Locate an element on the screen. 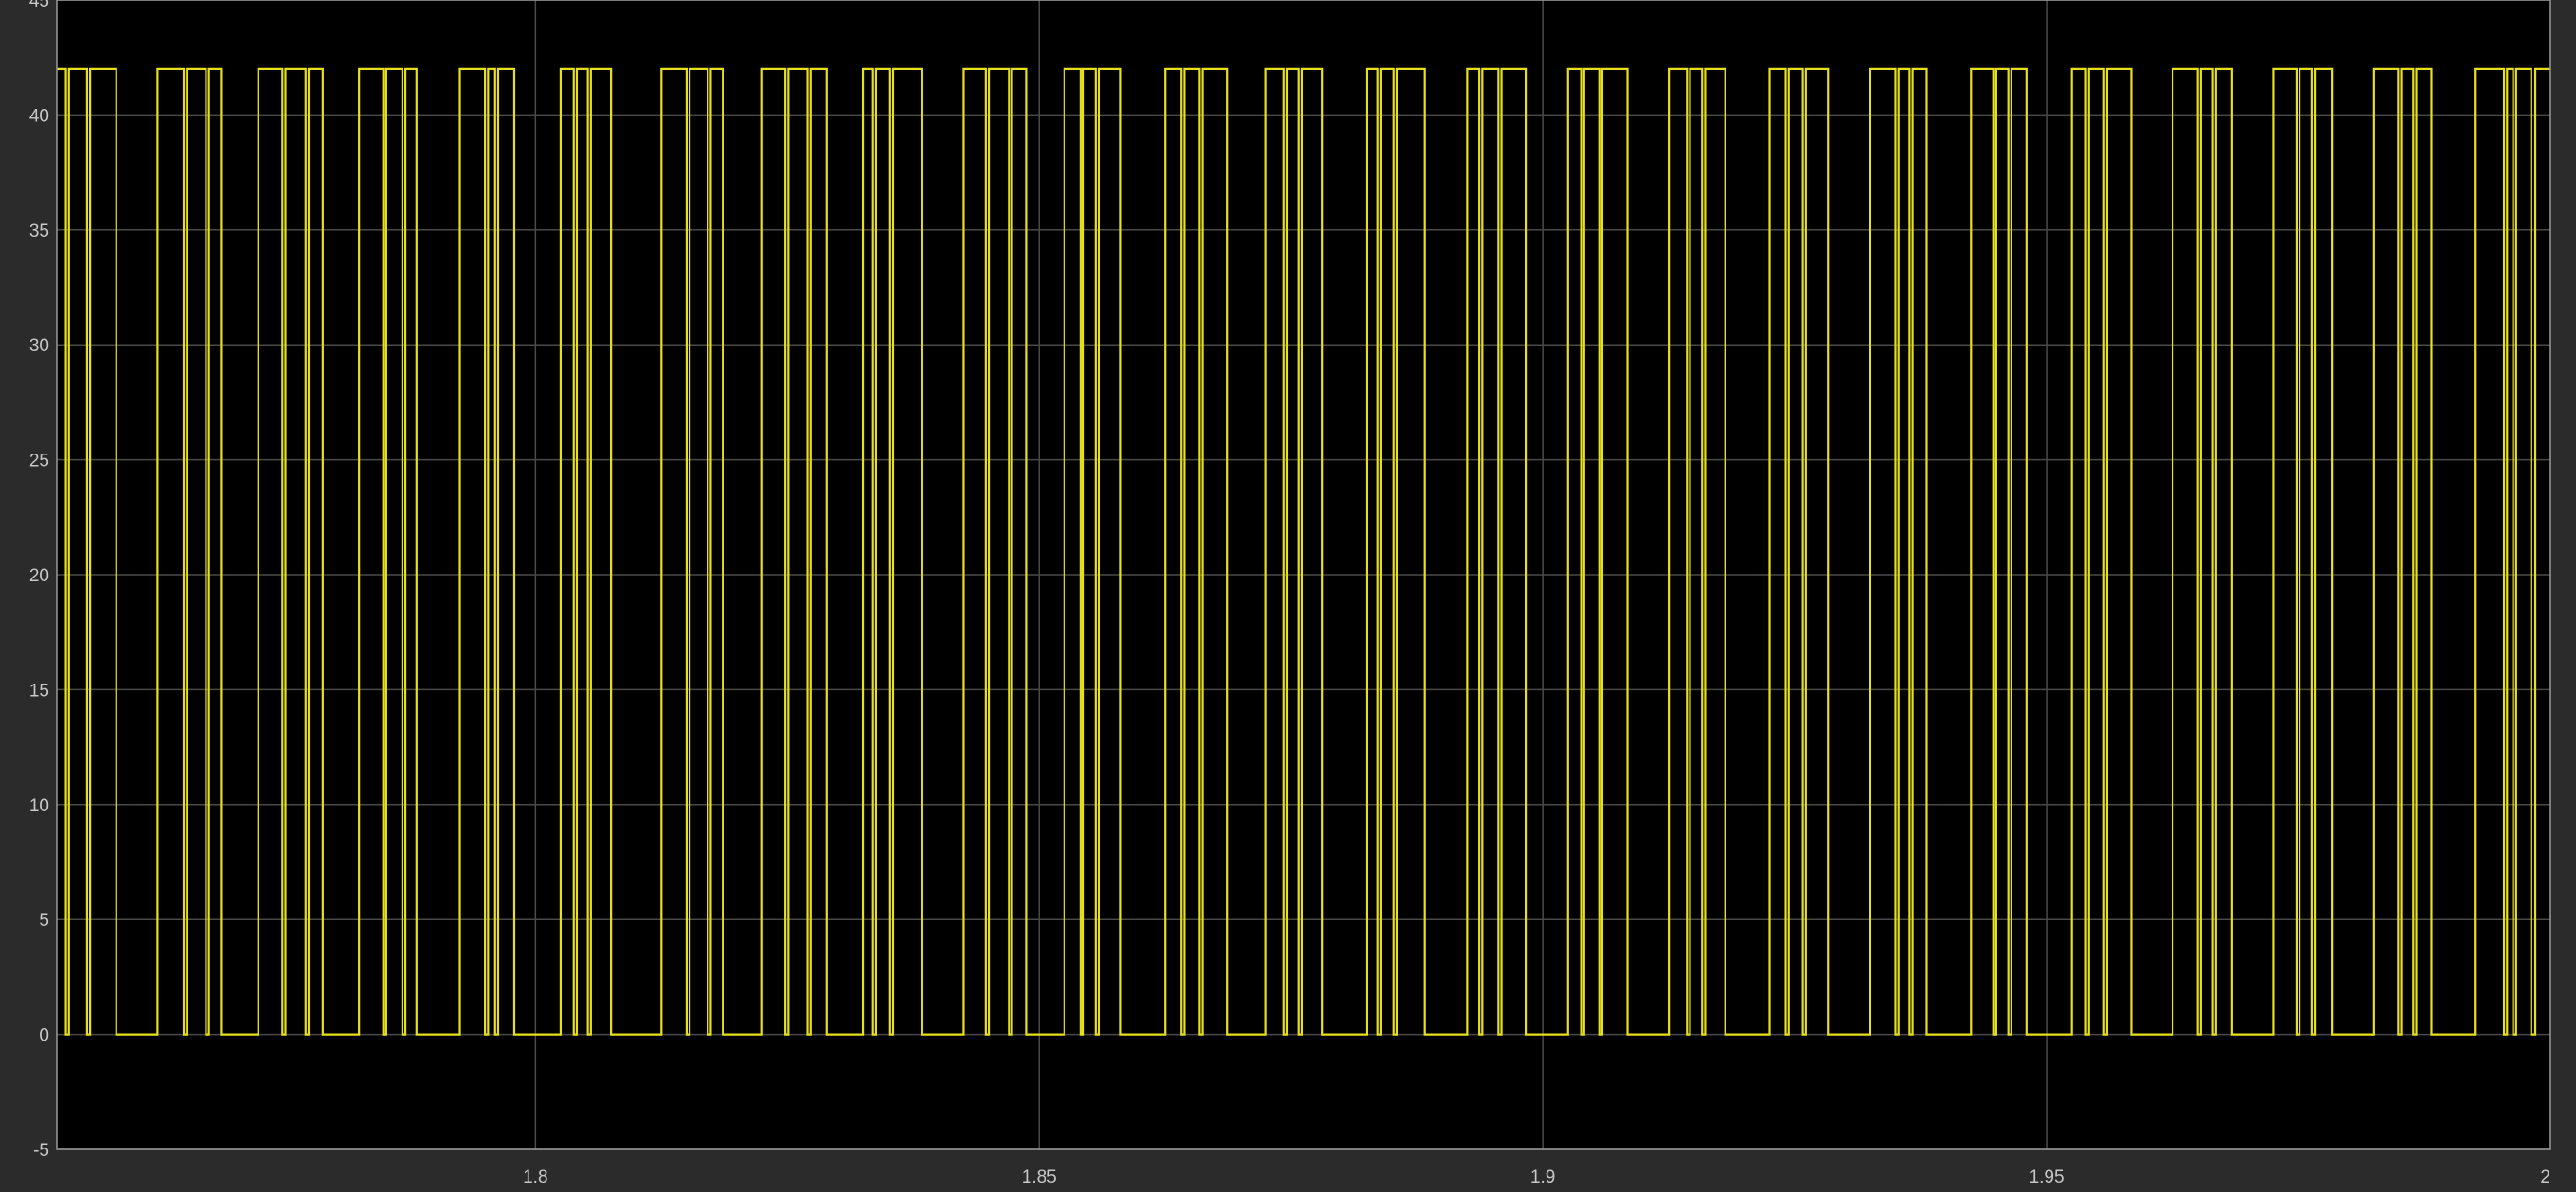  y-tick-label: 30 is located at coordinates (39, 346).